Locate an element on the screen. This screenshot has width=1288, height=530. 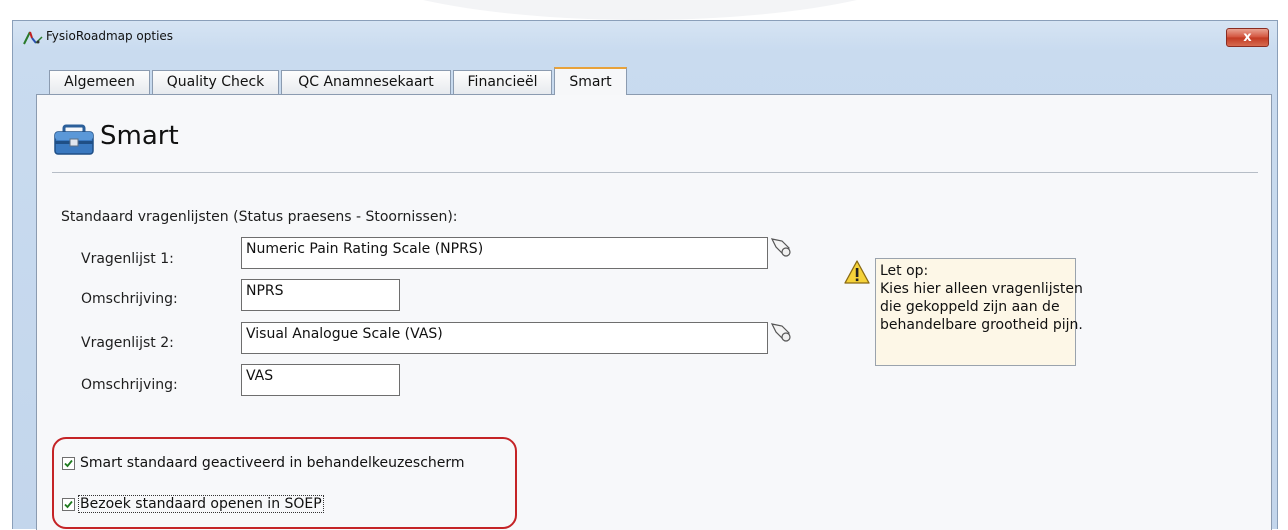
smart-default-checkbox is located at coordinates (68, 463).